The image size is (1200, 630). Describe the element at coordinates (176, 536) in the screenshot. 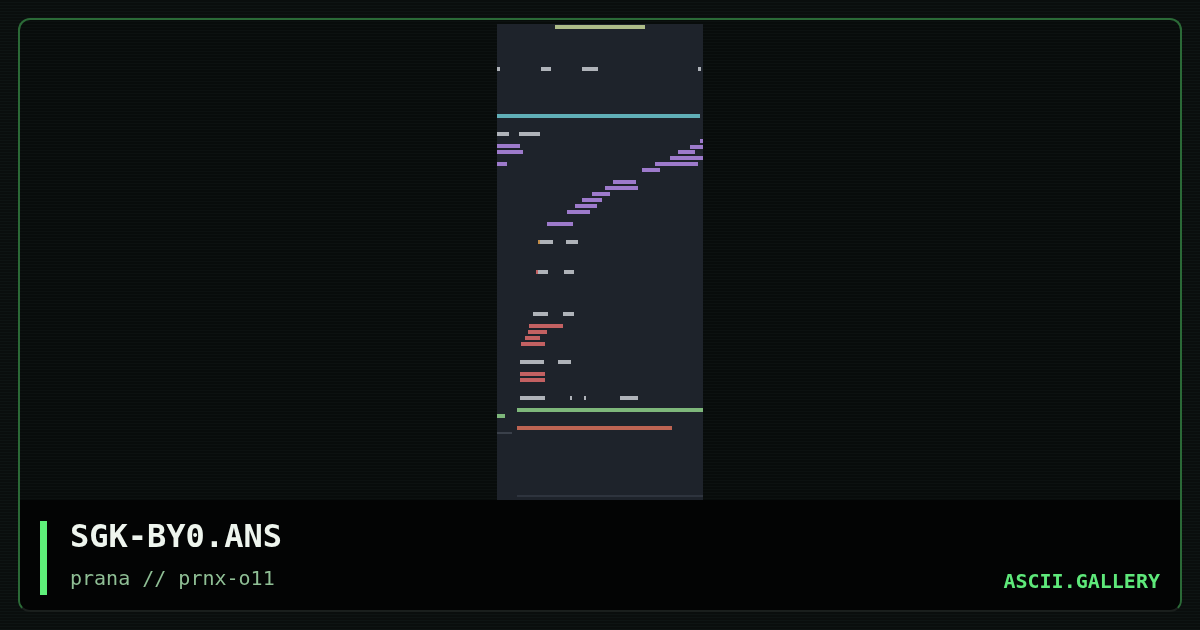

I see `artwork-title: SGK-BY0.ANS` at that location.